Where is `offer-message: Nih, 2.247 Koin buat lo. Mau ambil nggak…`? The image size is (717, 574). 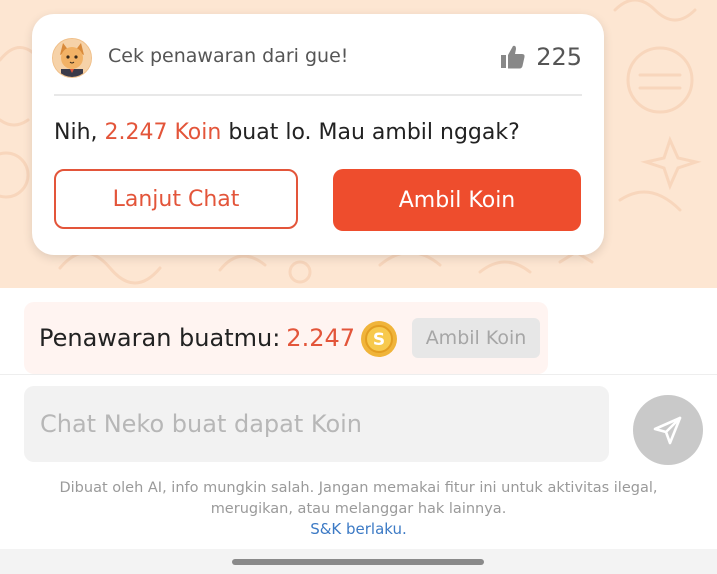
offer-message: Nih, 2.247 Koin buat lo. Mau ambil nggak… is located at coordinates (287, 132).